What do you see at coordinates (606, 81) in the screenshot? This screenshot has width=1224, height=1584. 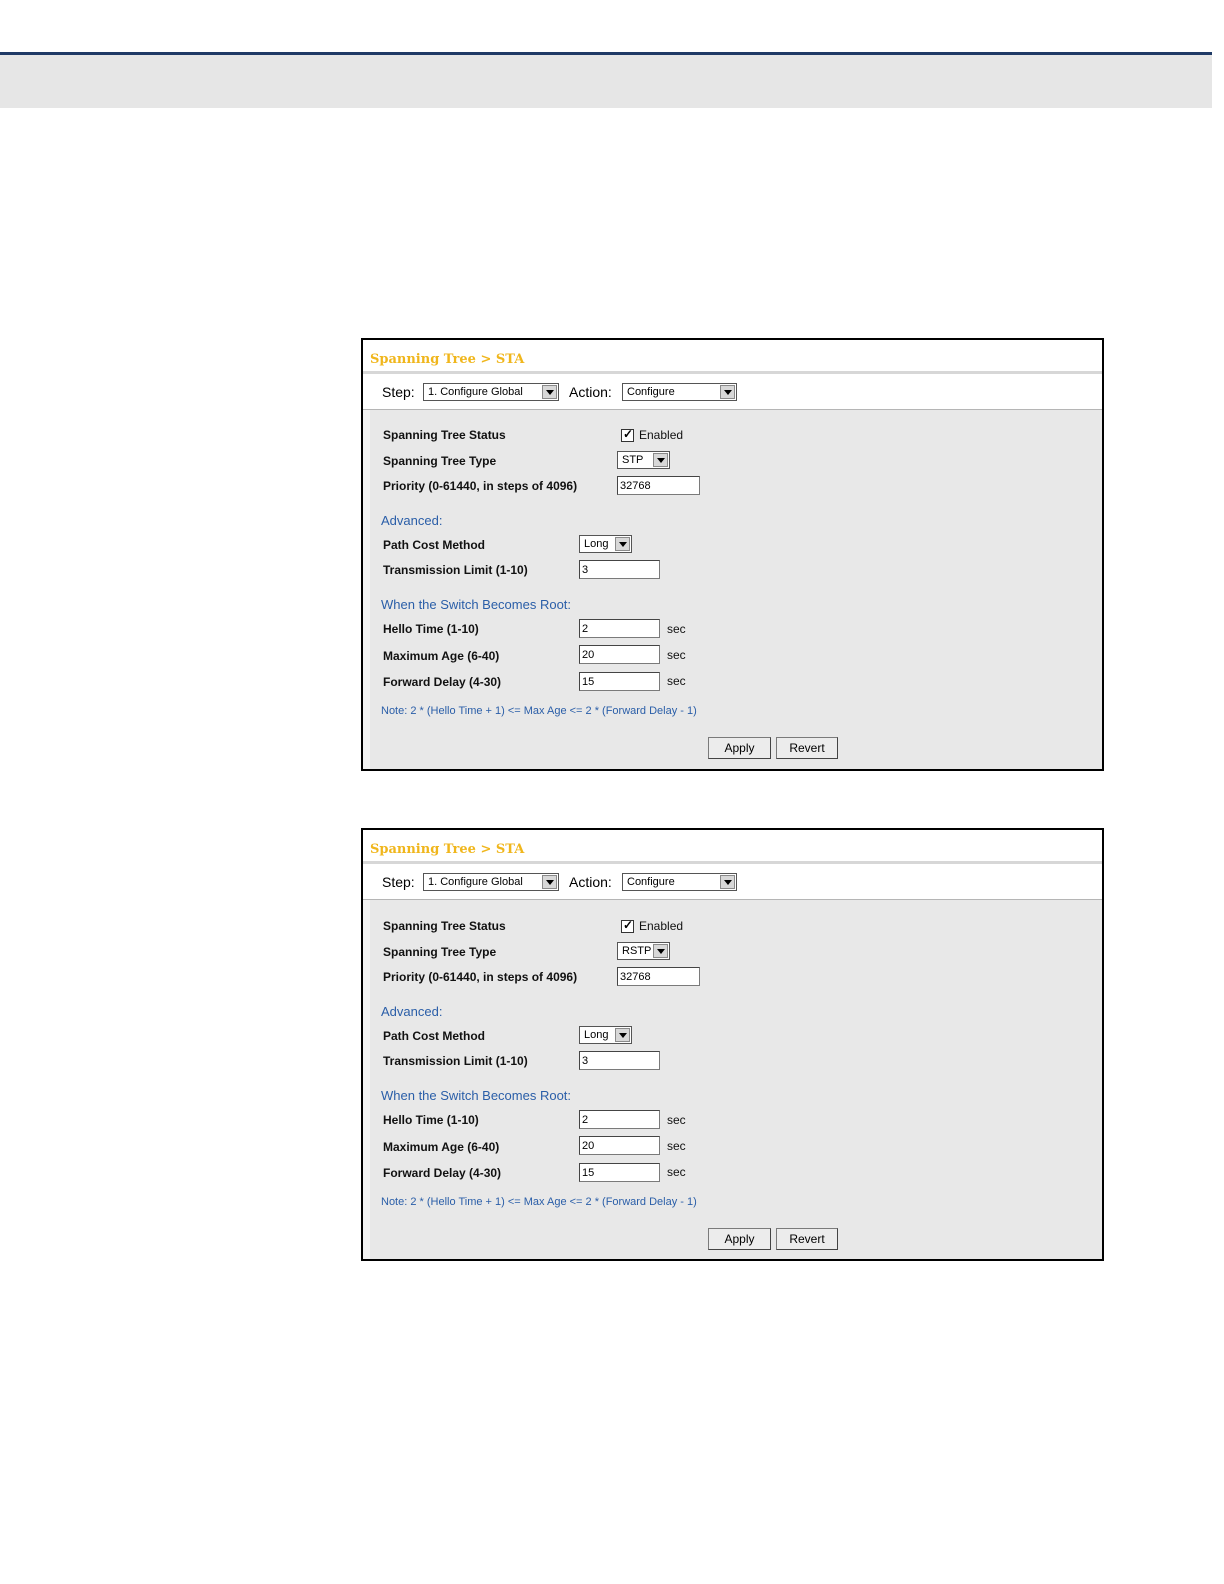 I see `page-header-band` at bounding box center [606, 81].